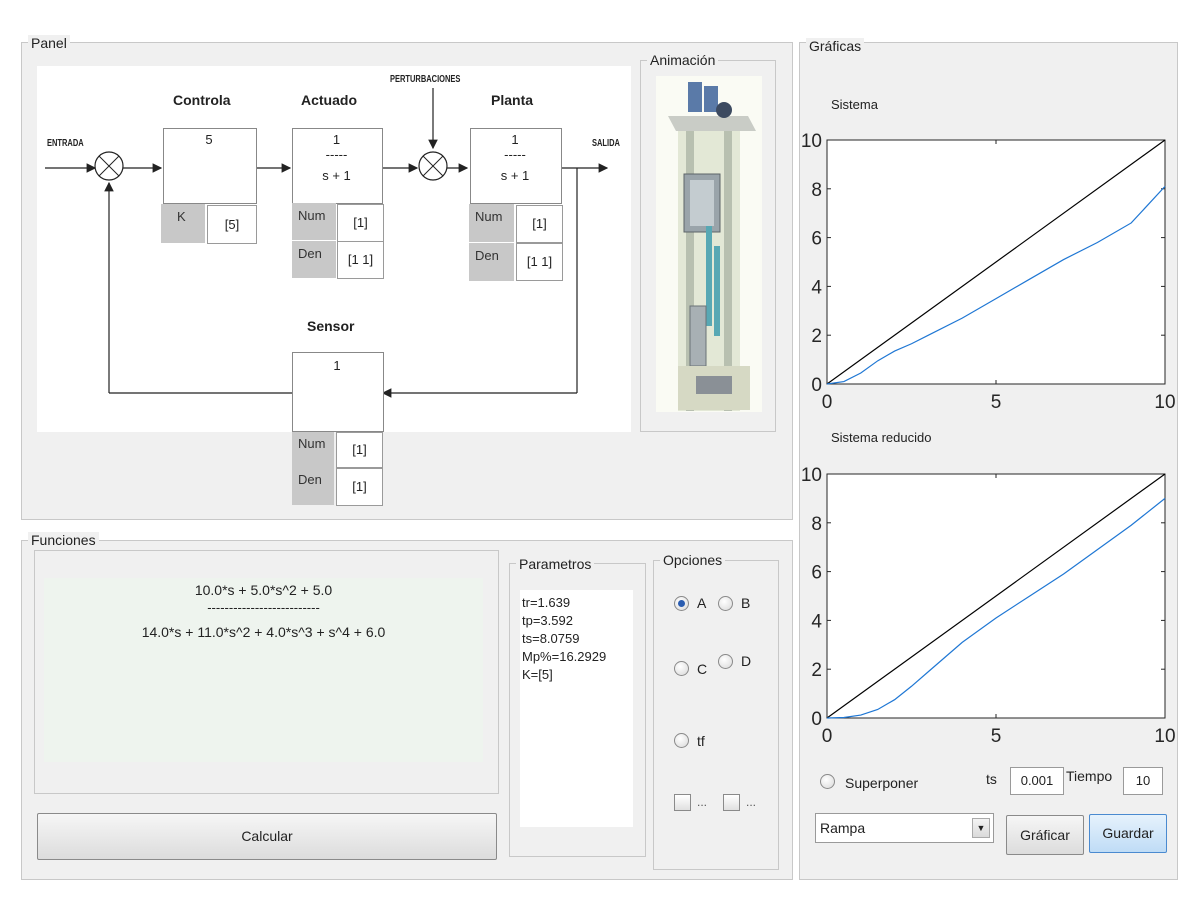  I want to click on tf-numerator: 10.0*s + 5.0*s^2 + 5.0, so click(263, 590).